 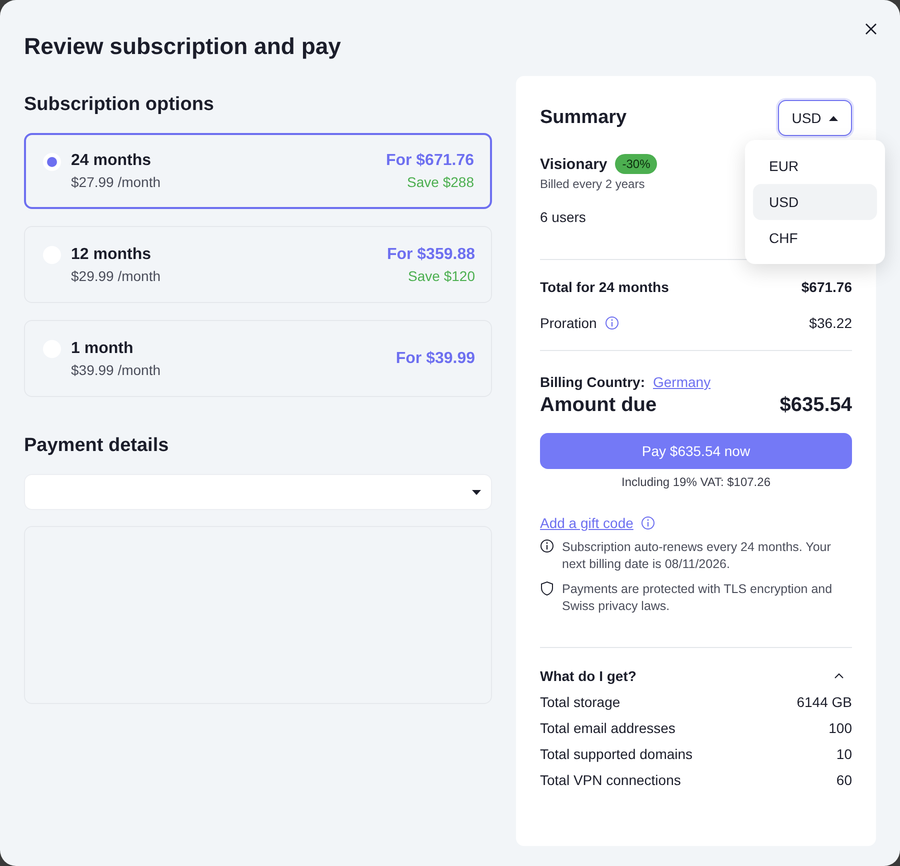 What do you see at coordinates (441, 276) in the screenshot?
I see `saving-text: Save $120` at bounding box center [441, 276].